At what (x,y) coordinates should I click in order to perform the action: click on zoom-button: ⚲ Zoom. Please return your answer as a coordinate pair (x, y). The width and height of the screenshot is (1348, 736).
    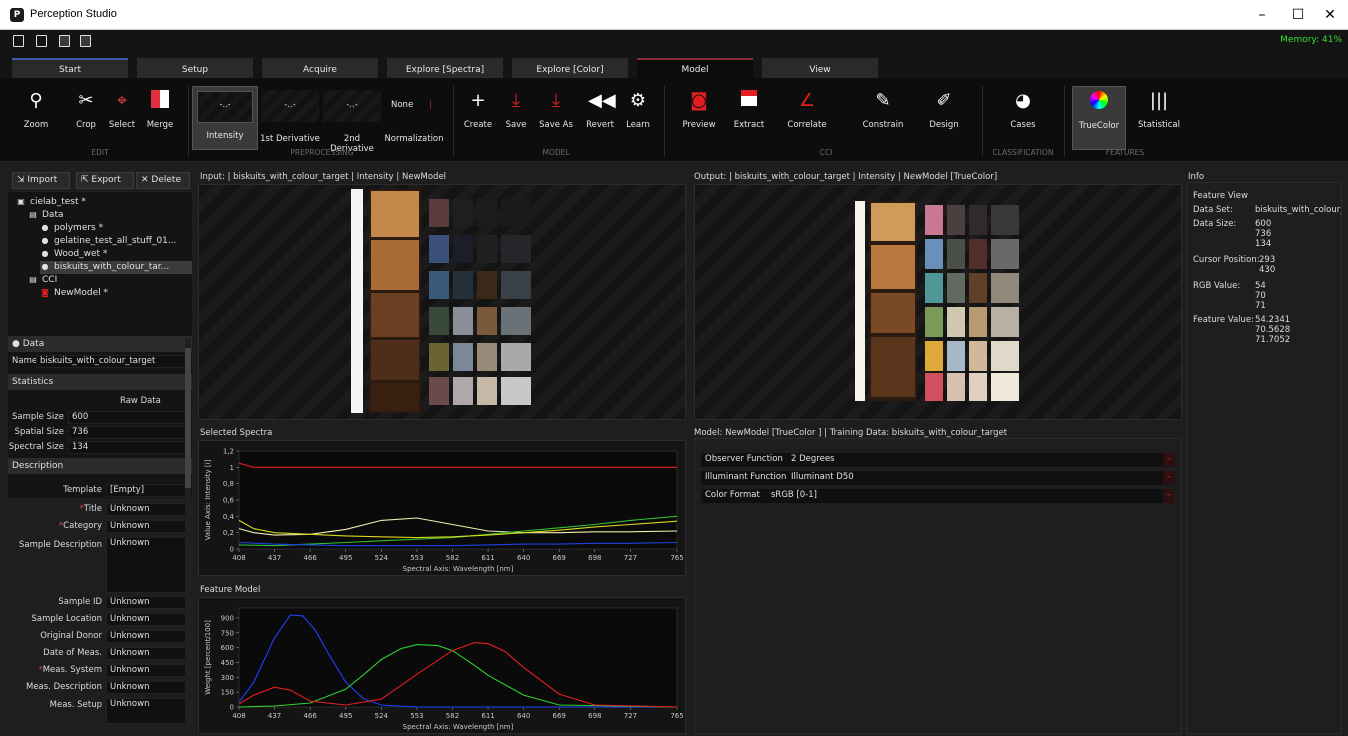
    Looking at the image, I should click on (36, 115).